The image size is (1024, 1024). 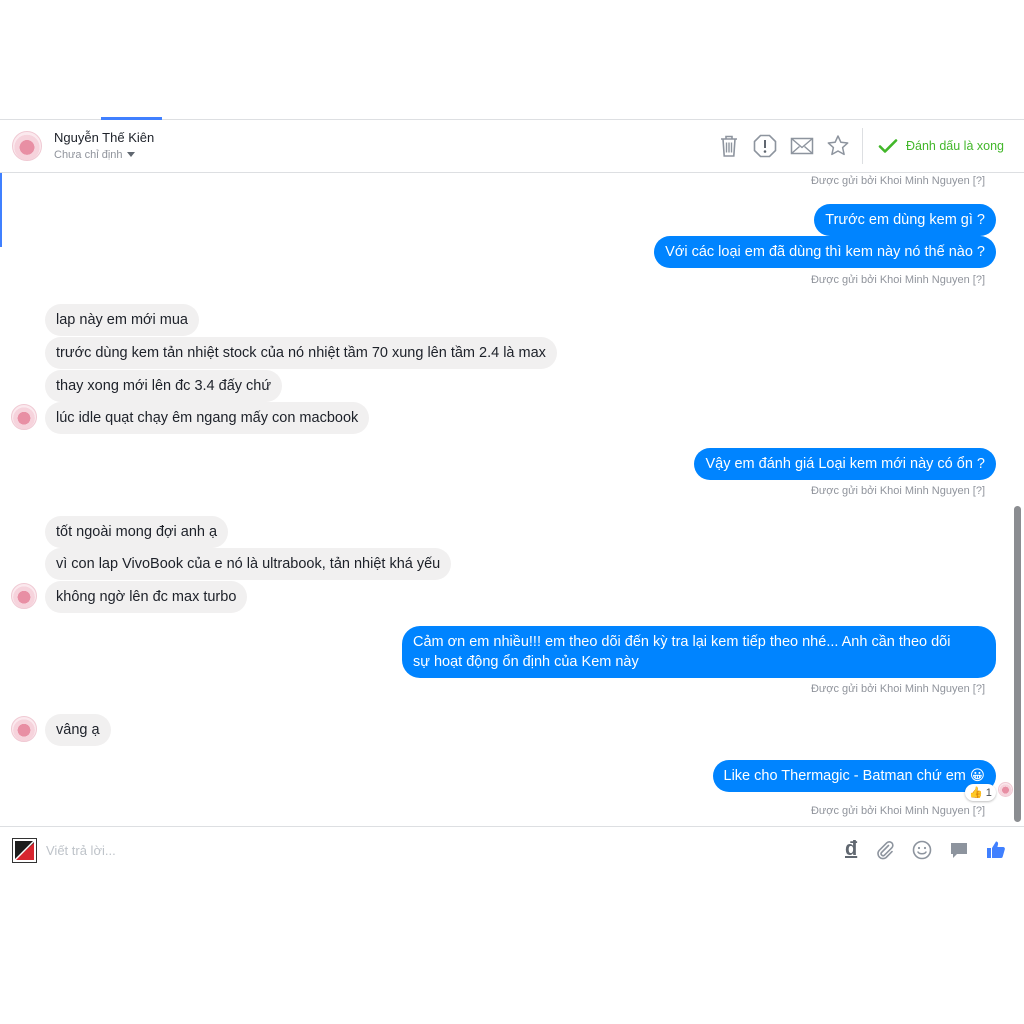 What do you see at coordinates (959, 850) in the screenshot?
I see `saved-reply-icon` at bounding box center [959, 850].